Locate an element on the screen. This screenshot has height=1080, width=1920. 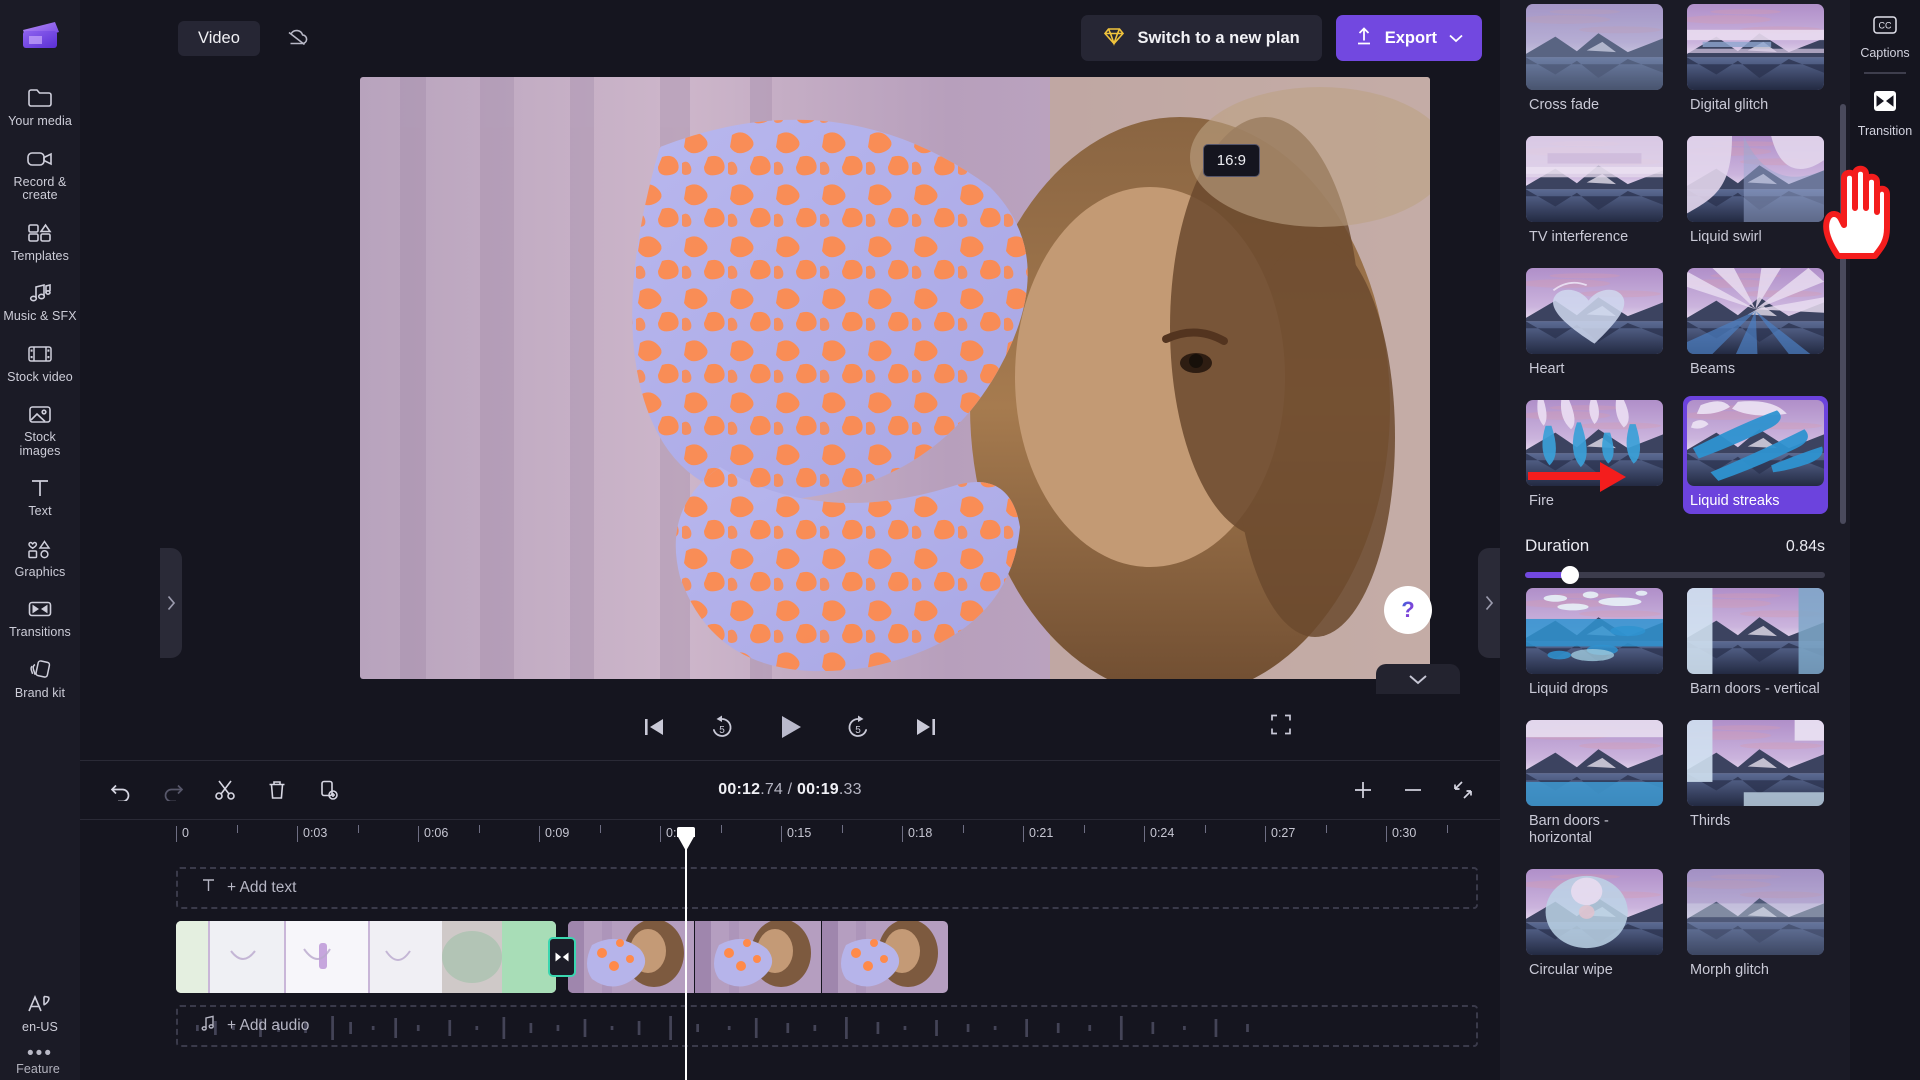
ruler-tick: 0:30 is located at coordinates (1401, 834).